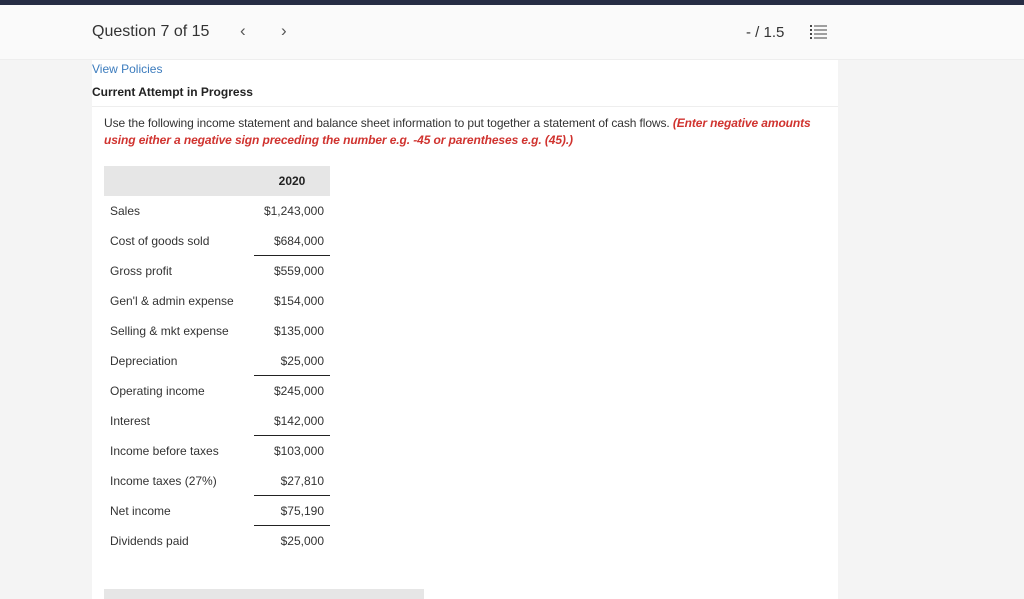  I want to click on table-row: Gross profit $559,000, so click(217, 271).